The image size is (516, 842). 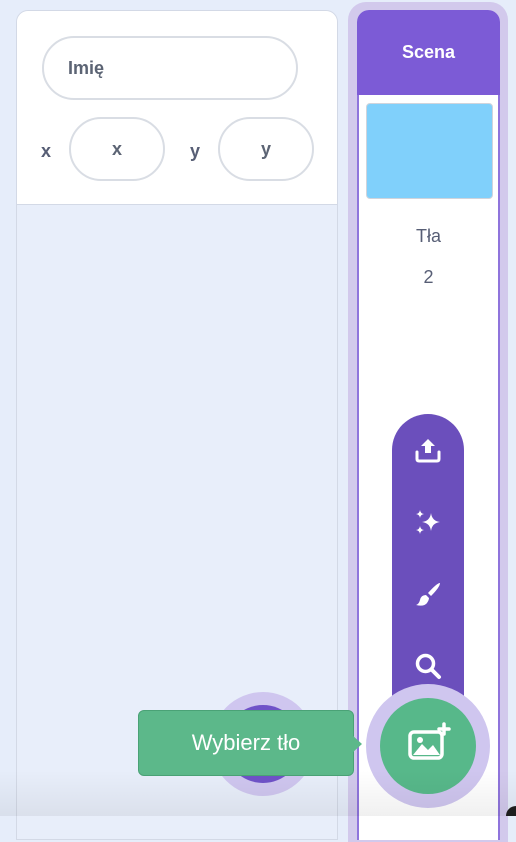 I want to click on upload-icon, so click(x=428, y=450).